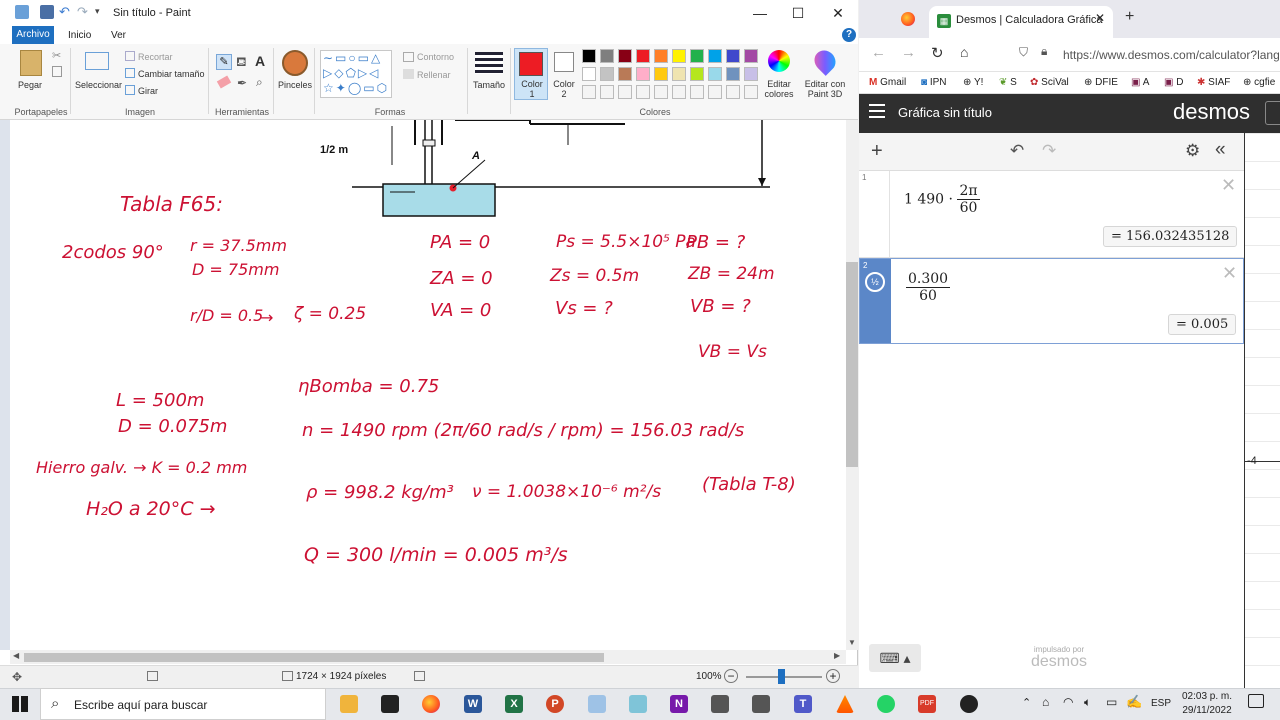  What do you see at coordinates (934, 82) in the screenshot?
I see `bookmark-ipn: ◙ IPN` at bounding box center [934, 82].